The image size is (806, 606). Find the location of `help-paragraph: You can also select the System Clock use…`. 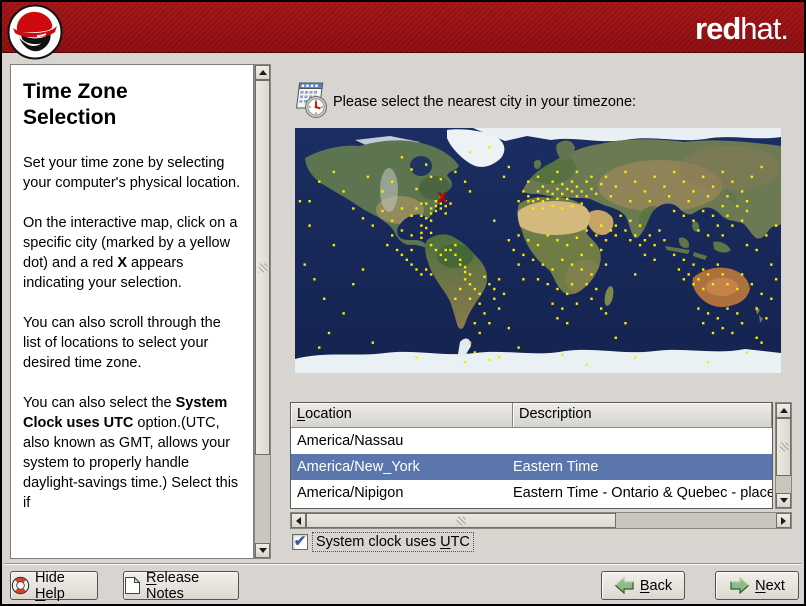

help-paragraph: You can also select the System Clock use… is located at coordinates (131, 453).